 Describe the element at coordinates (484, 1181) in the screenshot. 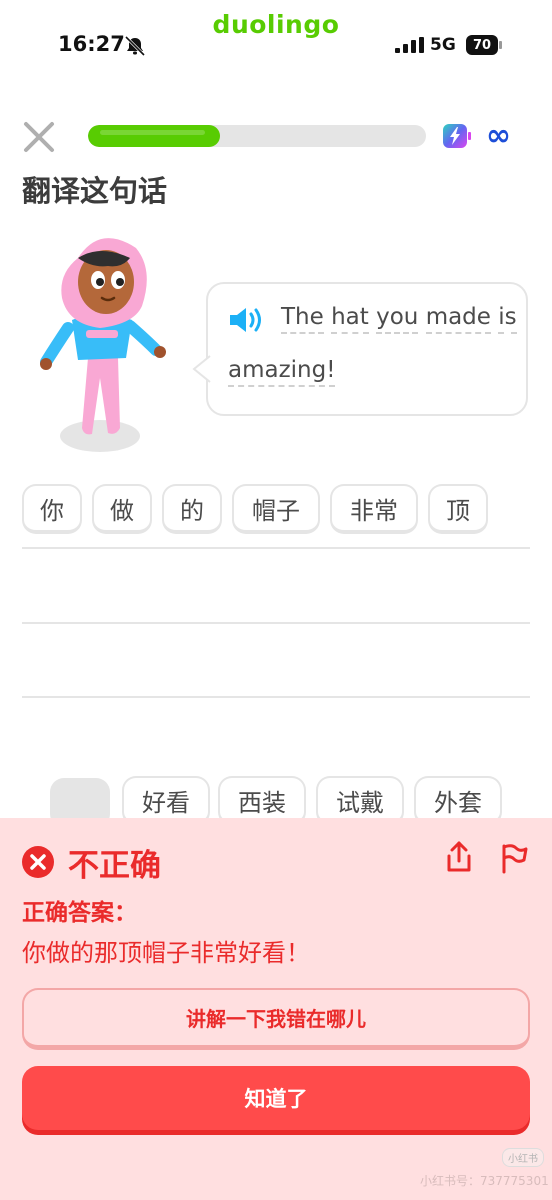

I see `watermark-text: 小红书号：737775301` at that location.